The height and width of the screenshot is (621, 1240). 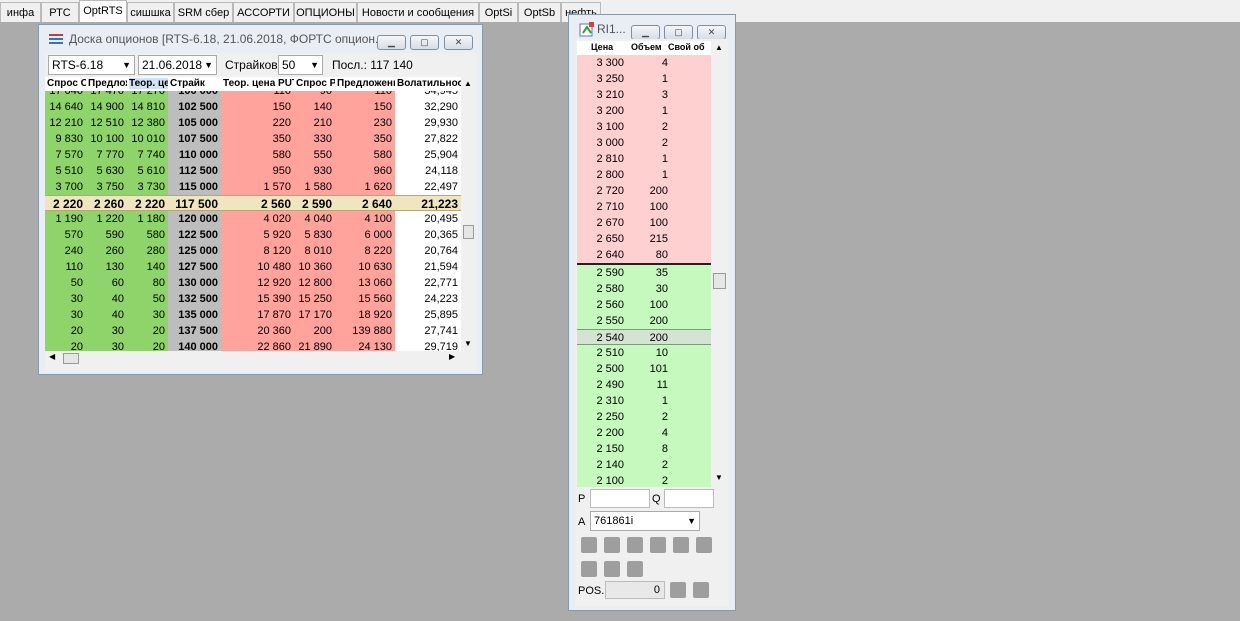 What do you see at coordinates (257, 251) in the screenshot?
I see `cell: 8 120` at bounding box center [257, 251].